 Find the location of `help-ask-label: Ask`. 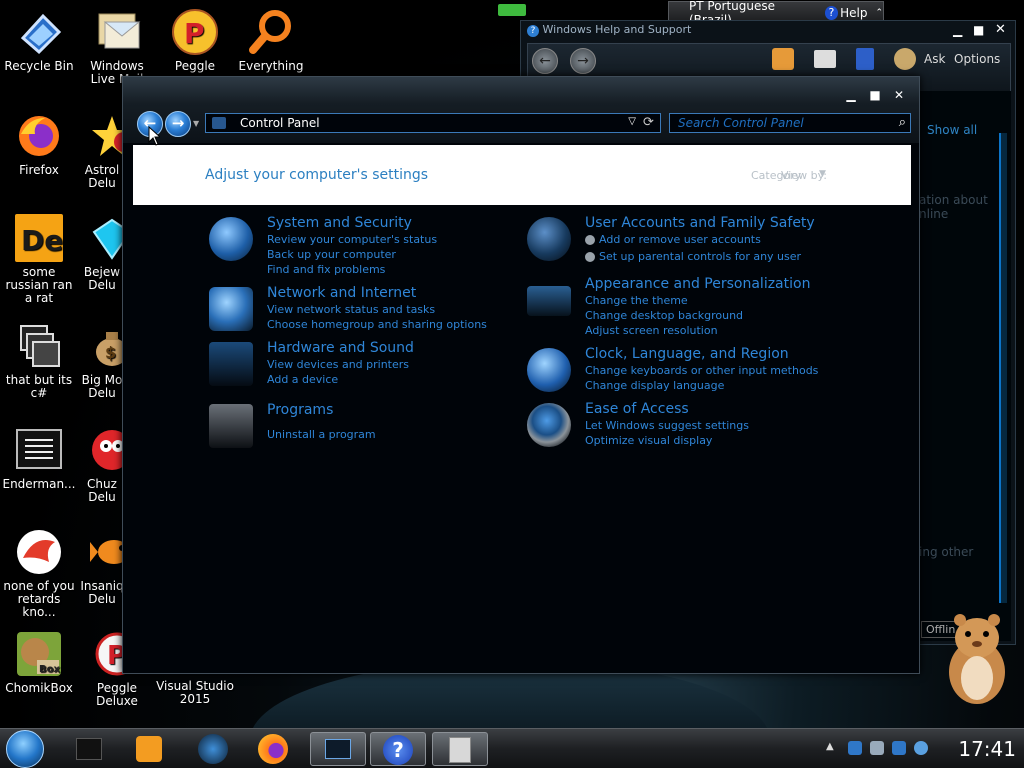

help-ask-label: Ask is located at coordinates (934, 59).